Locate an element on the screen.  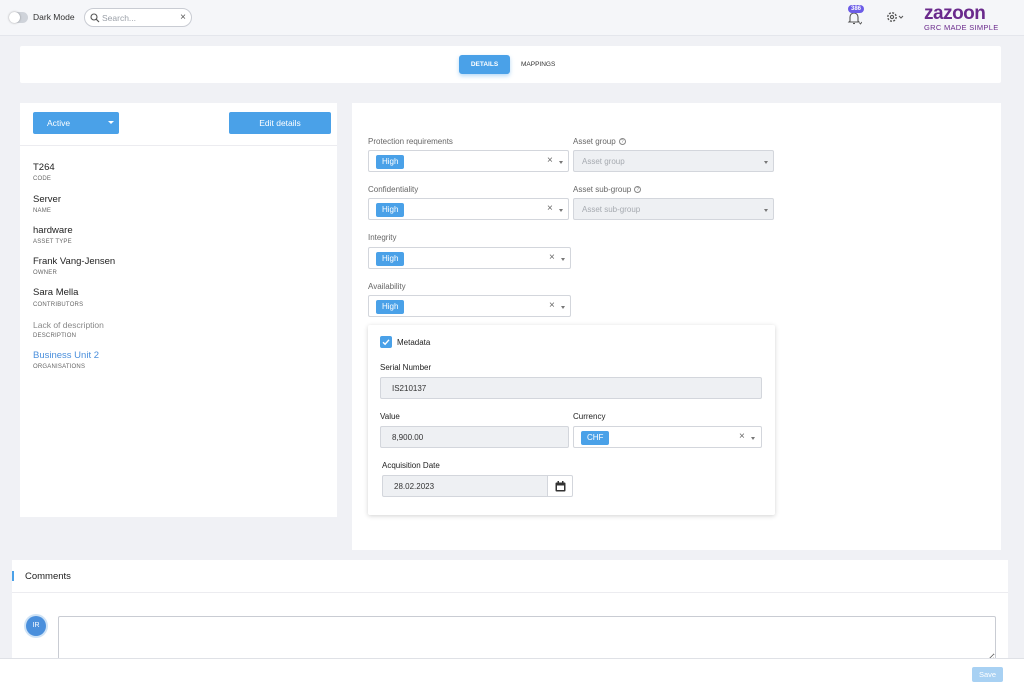
asset-type-label: ASSET TYPE is located at coordinates (52, 242).